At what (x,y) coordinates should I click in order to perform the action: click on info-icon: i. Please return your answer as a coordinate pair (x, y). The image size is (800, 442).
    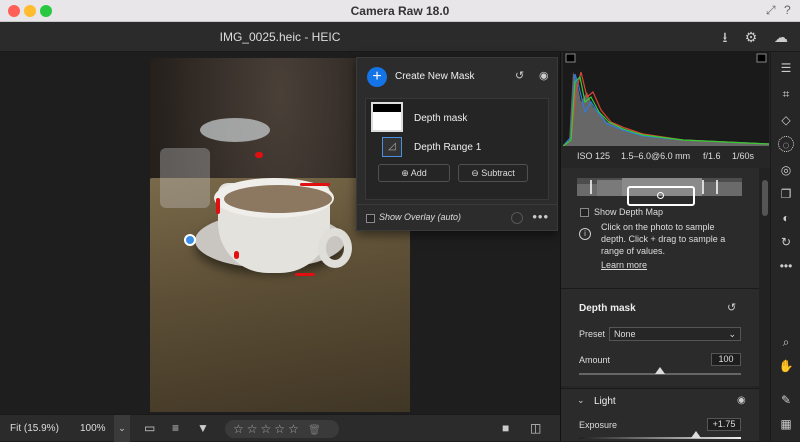
    Looking at the image, I should click on (585, 234).